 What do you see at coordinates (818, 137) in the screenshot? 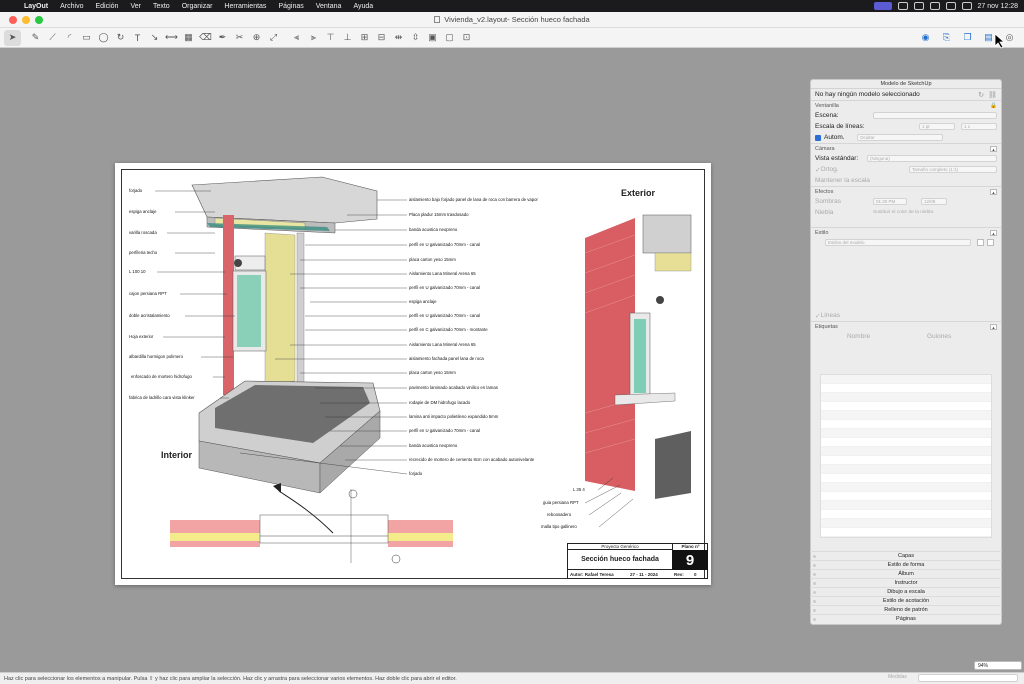
I see `auto-checkbox` at bounding box center [818, 137].